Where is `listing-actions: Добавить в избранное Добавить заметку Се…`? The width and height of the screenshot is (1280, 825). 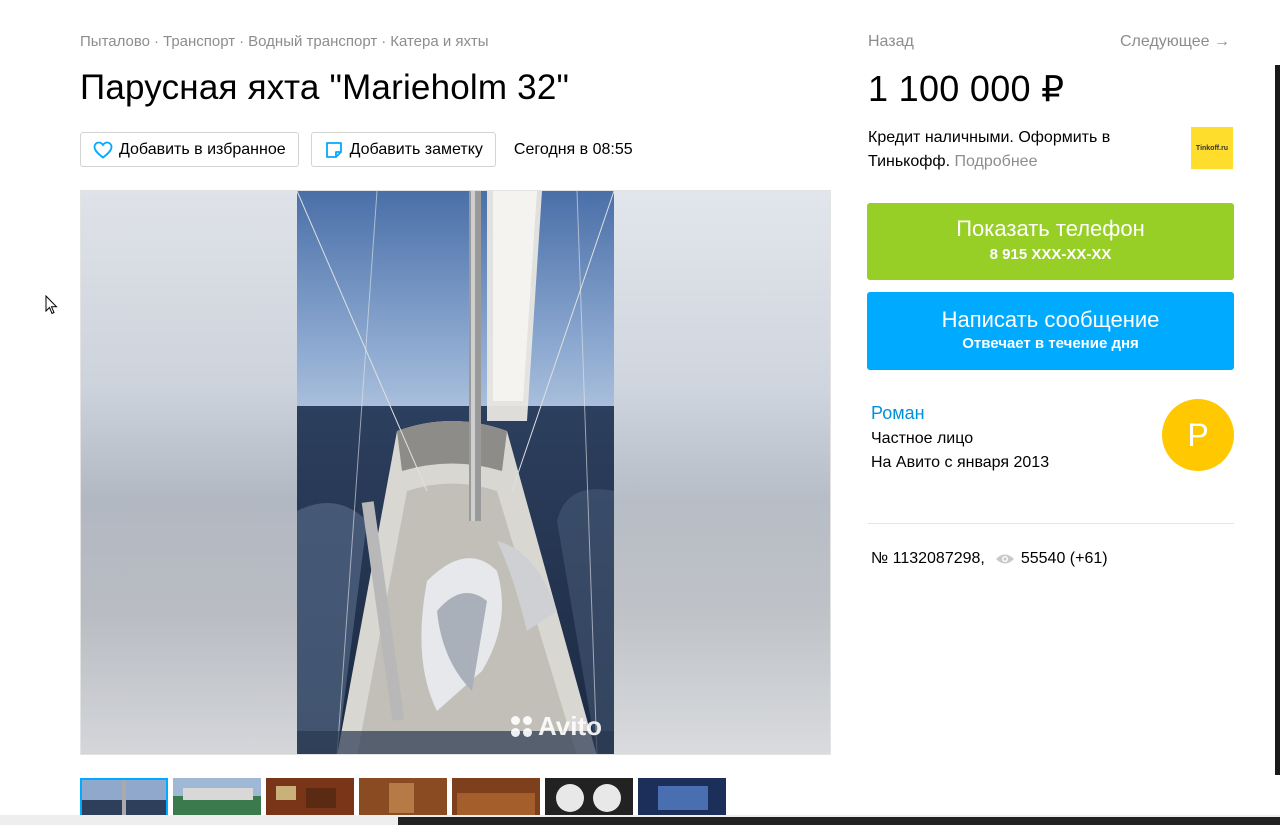
listing-actions: Добавить в избранное Добавить заметку Се… is located at coordinates (356, 149).